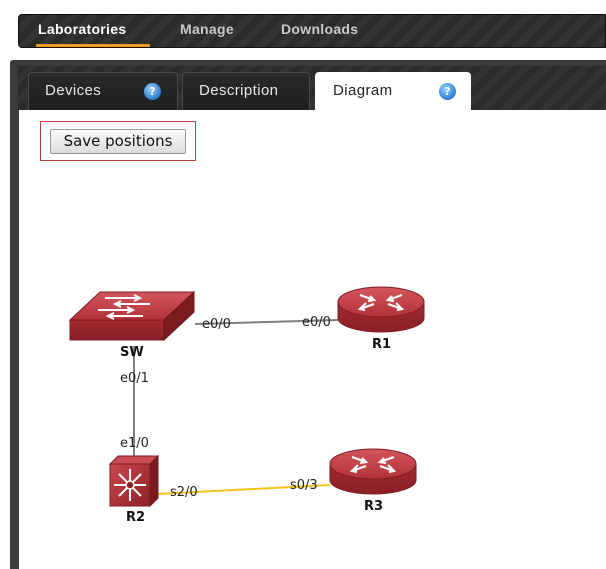 The width and height of the screenshot is (606, 569). What do you see at coordinates (381, 344) in the screenshot?
I see `device-name: R1` at bounding box center [381, 344].